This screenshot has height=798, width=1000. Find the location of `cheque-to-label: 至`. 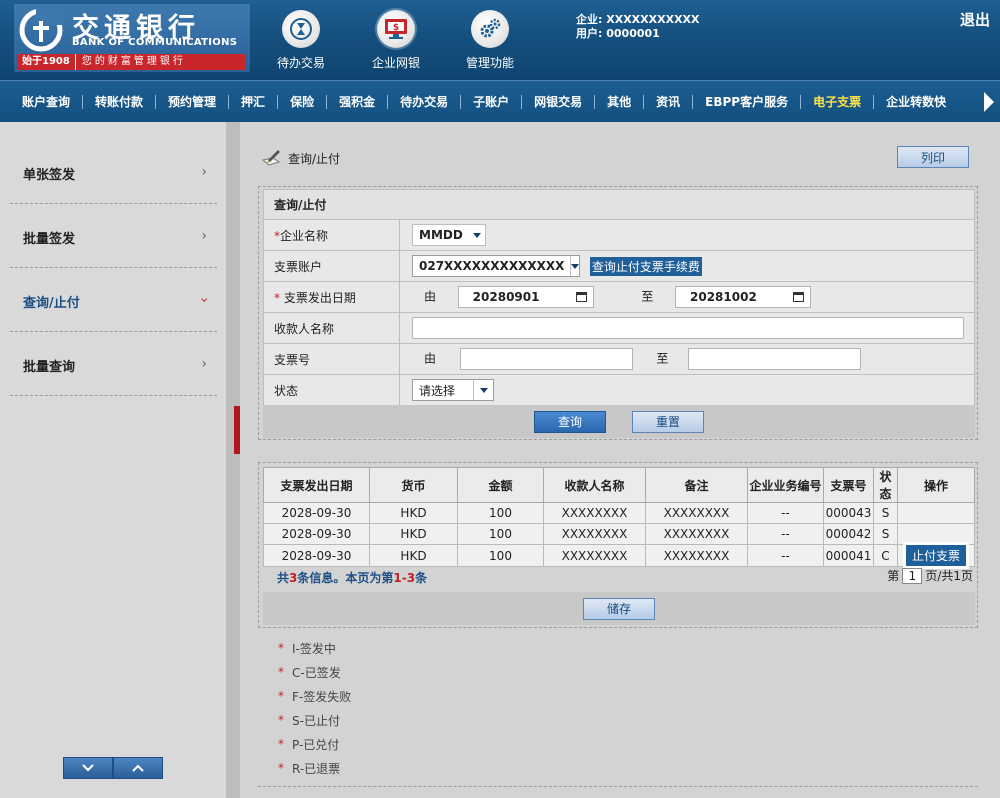

cheque-to-label: 至 is located at coordinates (662, 358).